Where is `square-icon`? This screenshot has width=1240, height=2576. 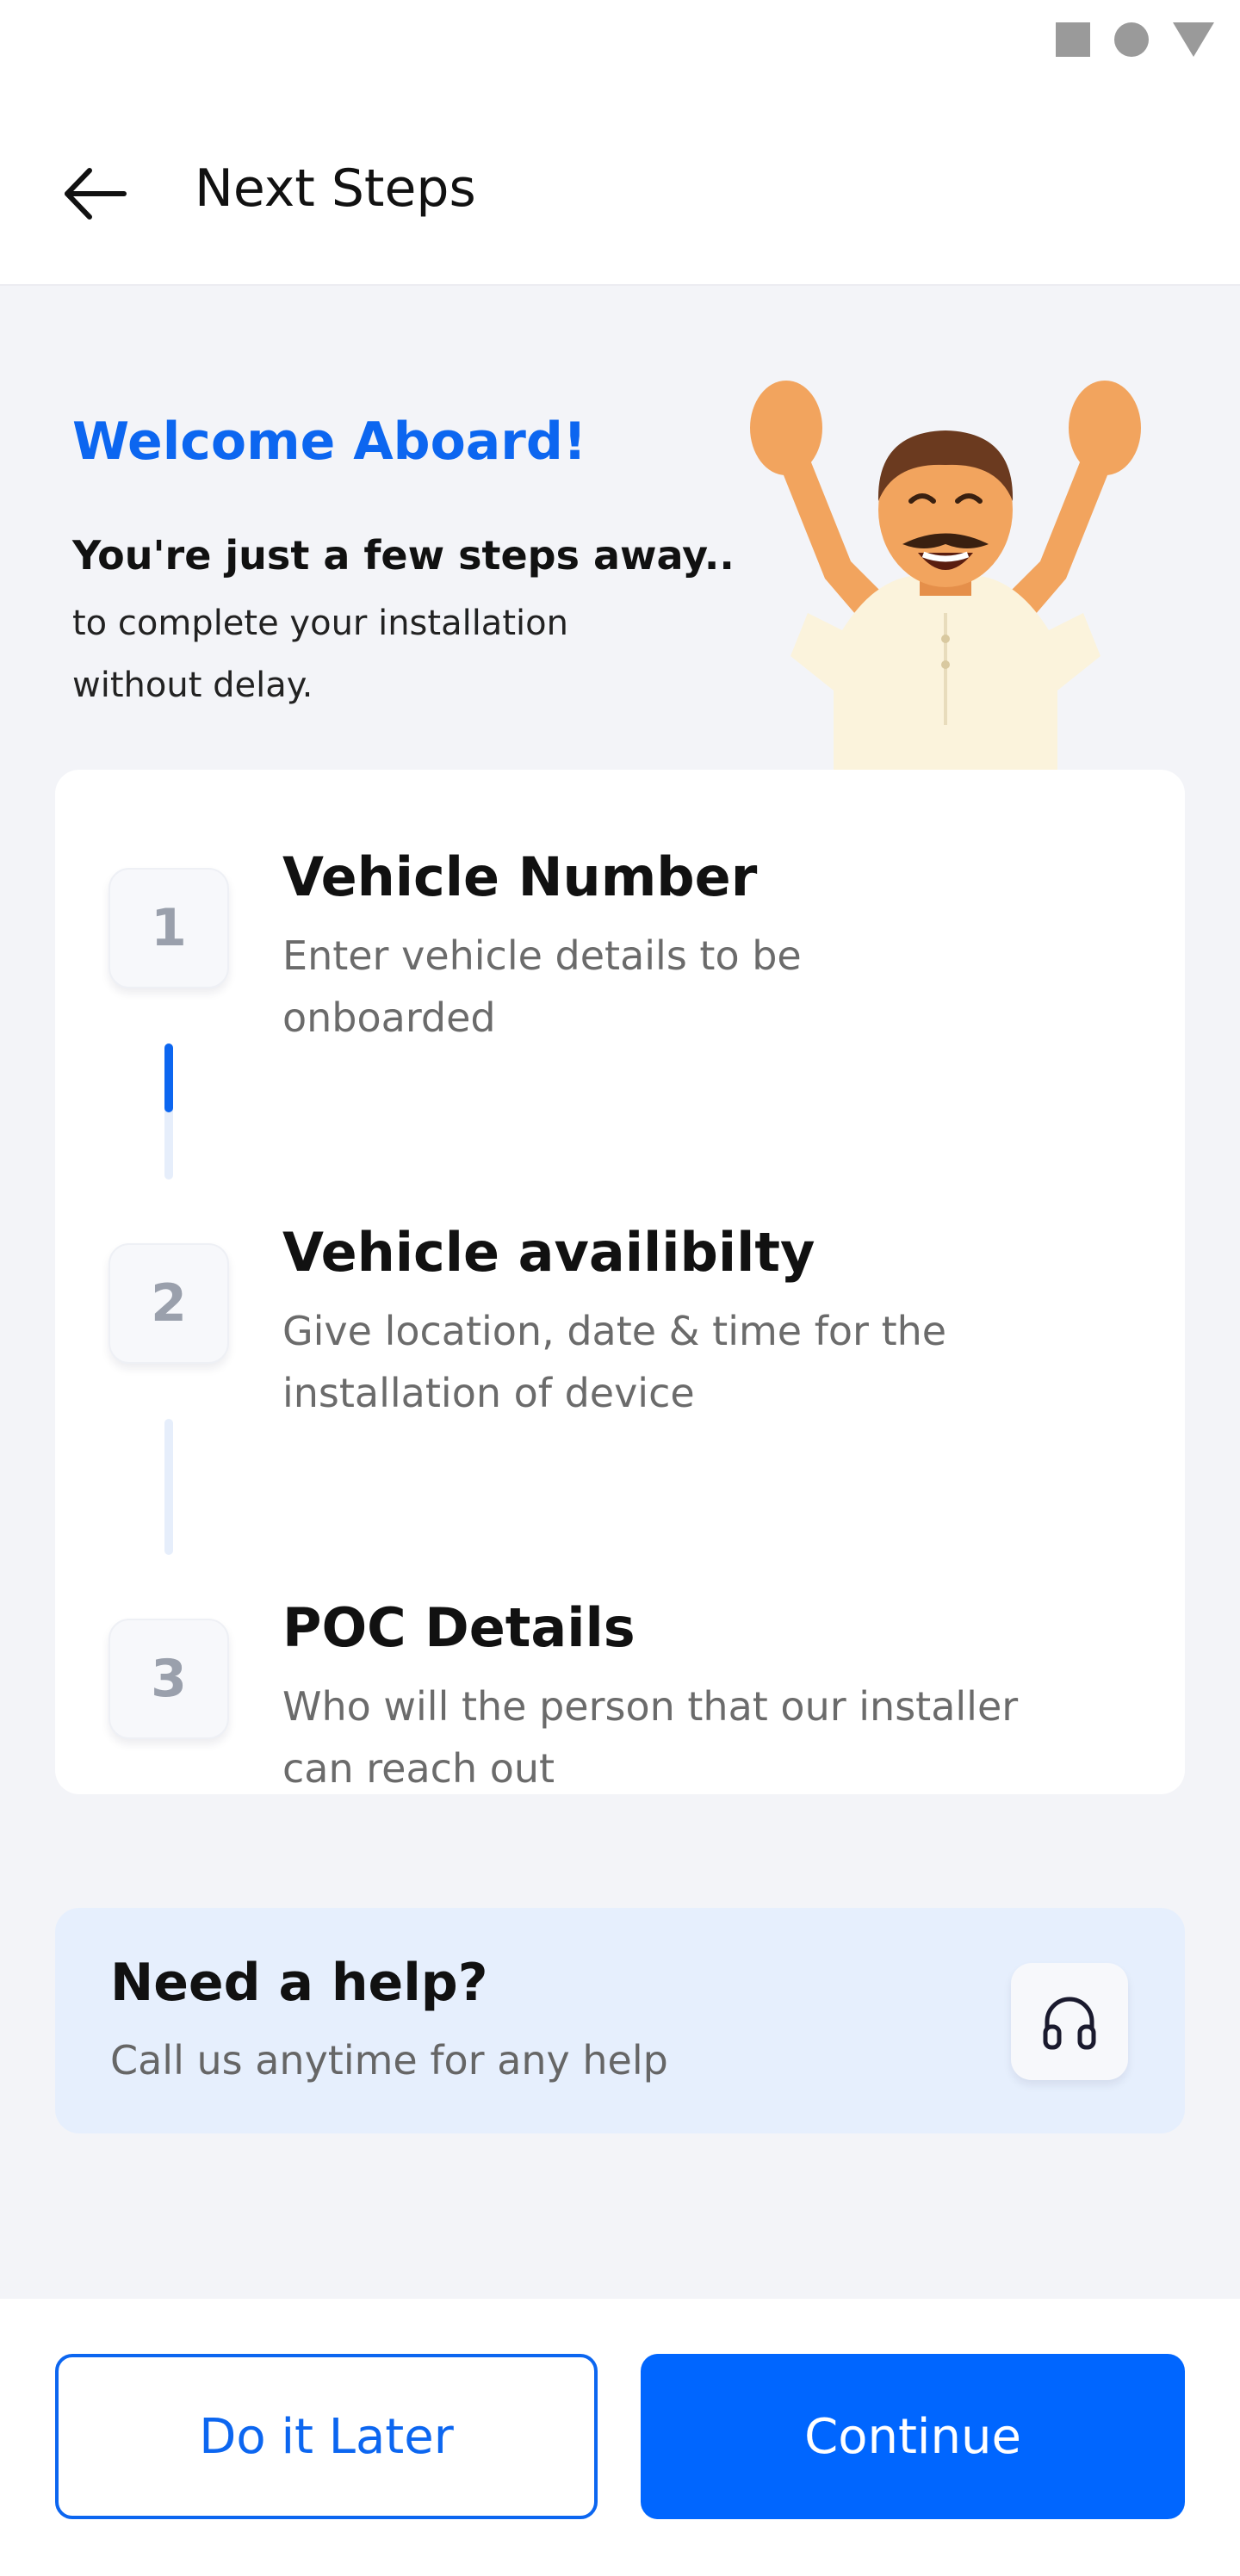 square-icon is located at coordinates (1073, 39).